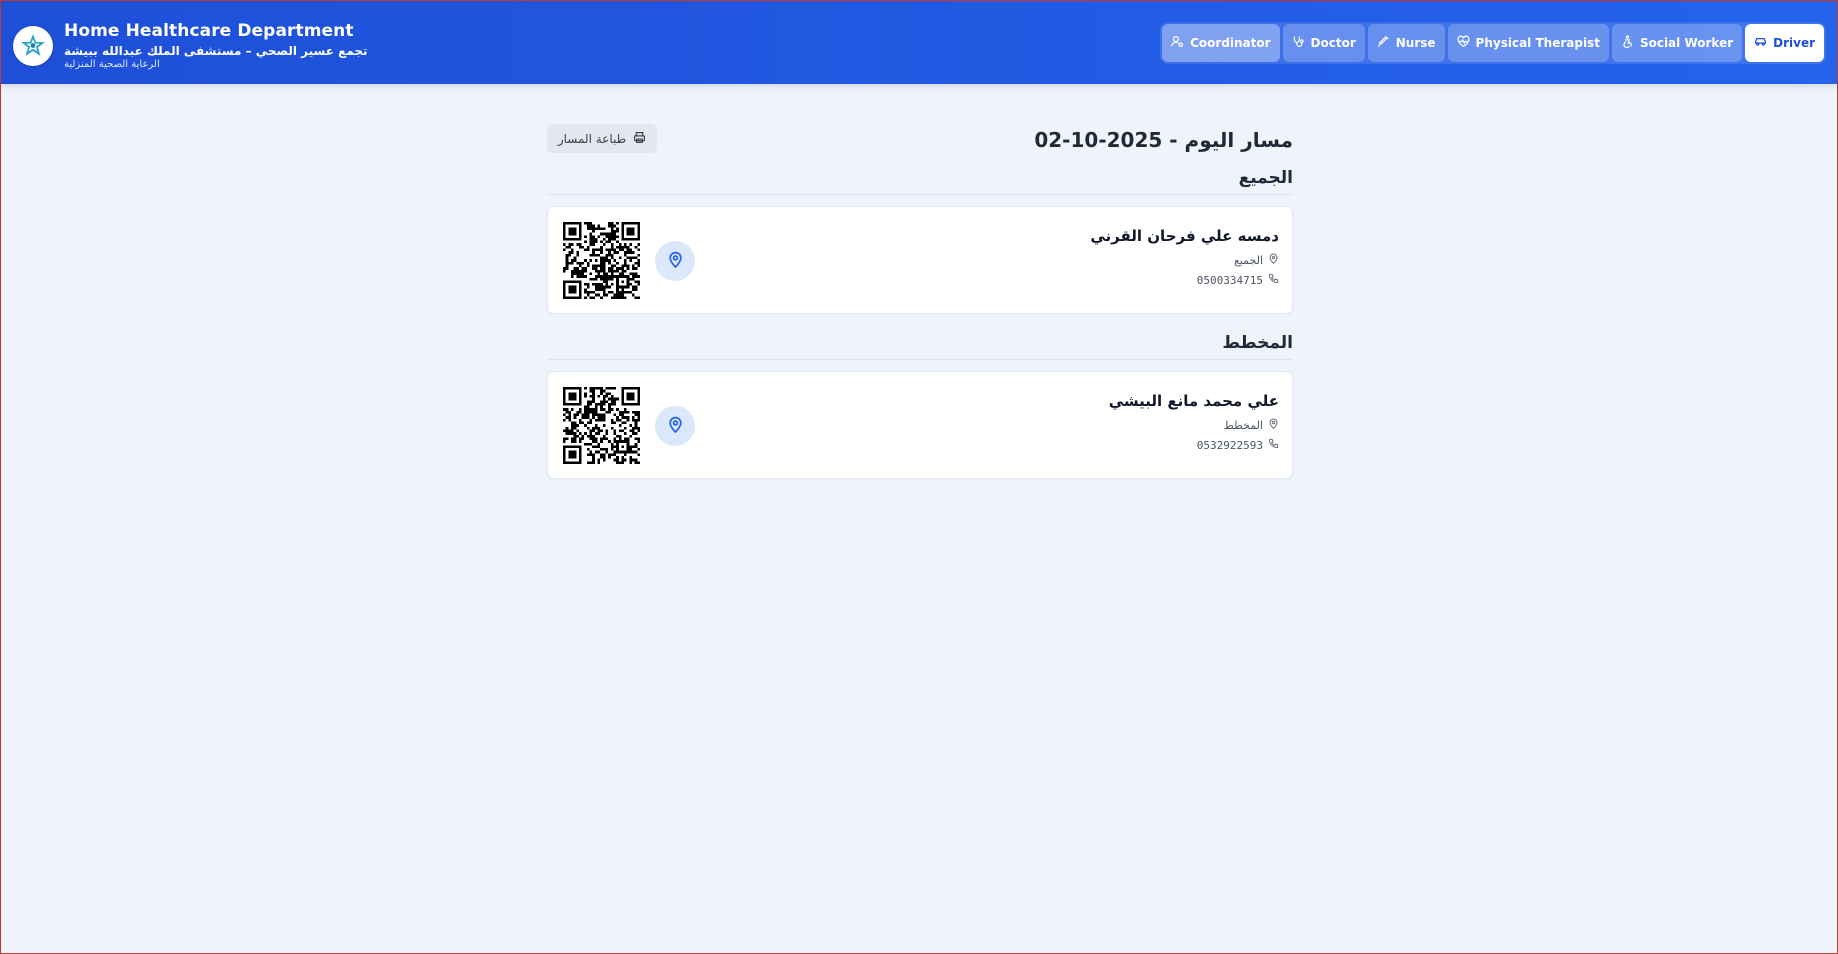 Image resolution: width=1838 pixels, height=954 pixels. I want to click on nav-coordinator-label: Coordinator, so click(1230, 43).